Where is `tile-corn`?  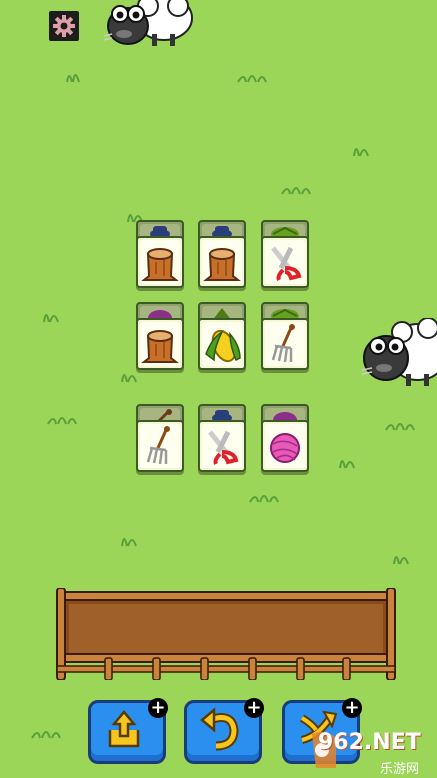 tile-corn is located at coordinates (222, 344).